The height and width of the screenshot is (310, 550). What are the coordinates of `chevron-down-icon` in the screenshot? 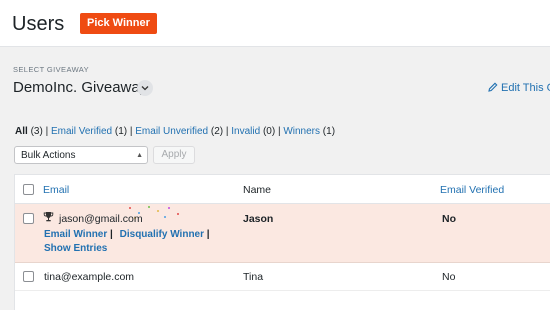 It's located at (145, 88).